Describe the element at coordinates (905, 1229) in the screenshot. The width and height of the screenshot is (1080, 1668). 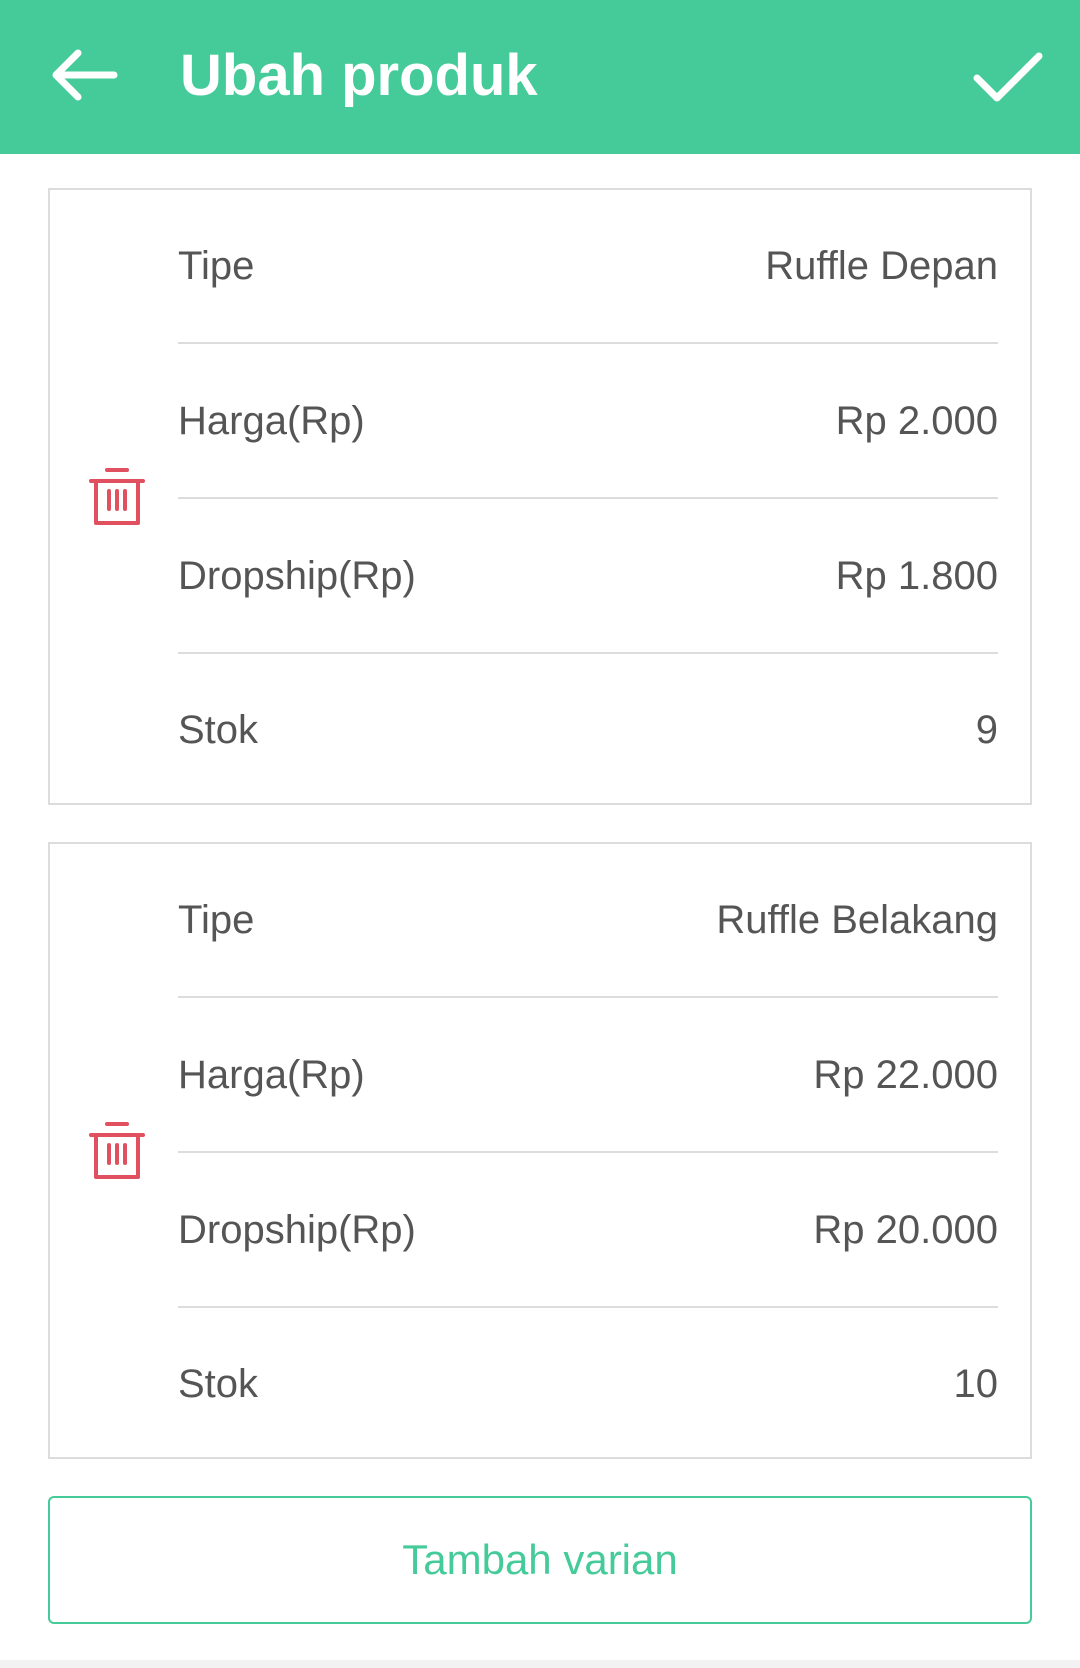
I see `field-value: Rp 20.000` at that location.